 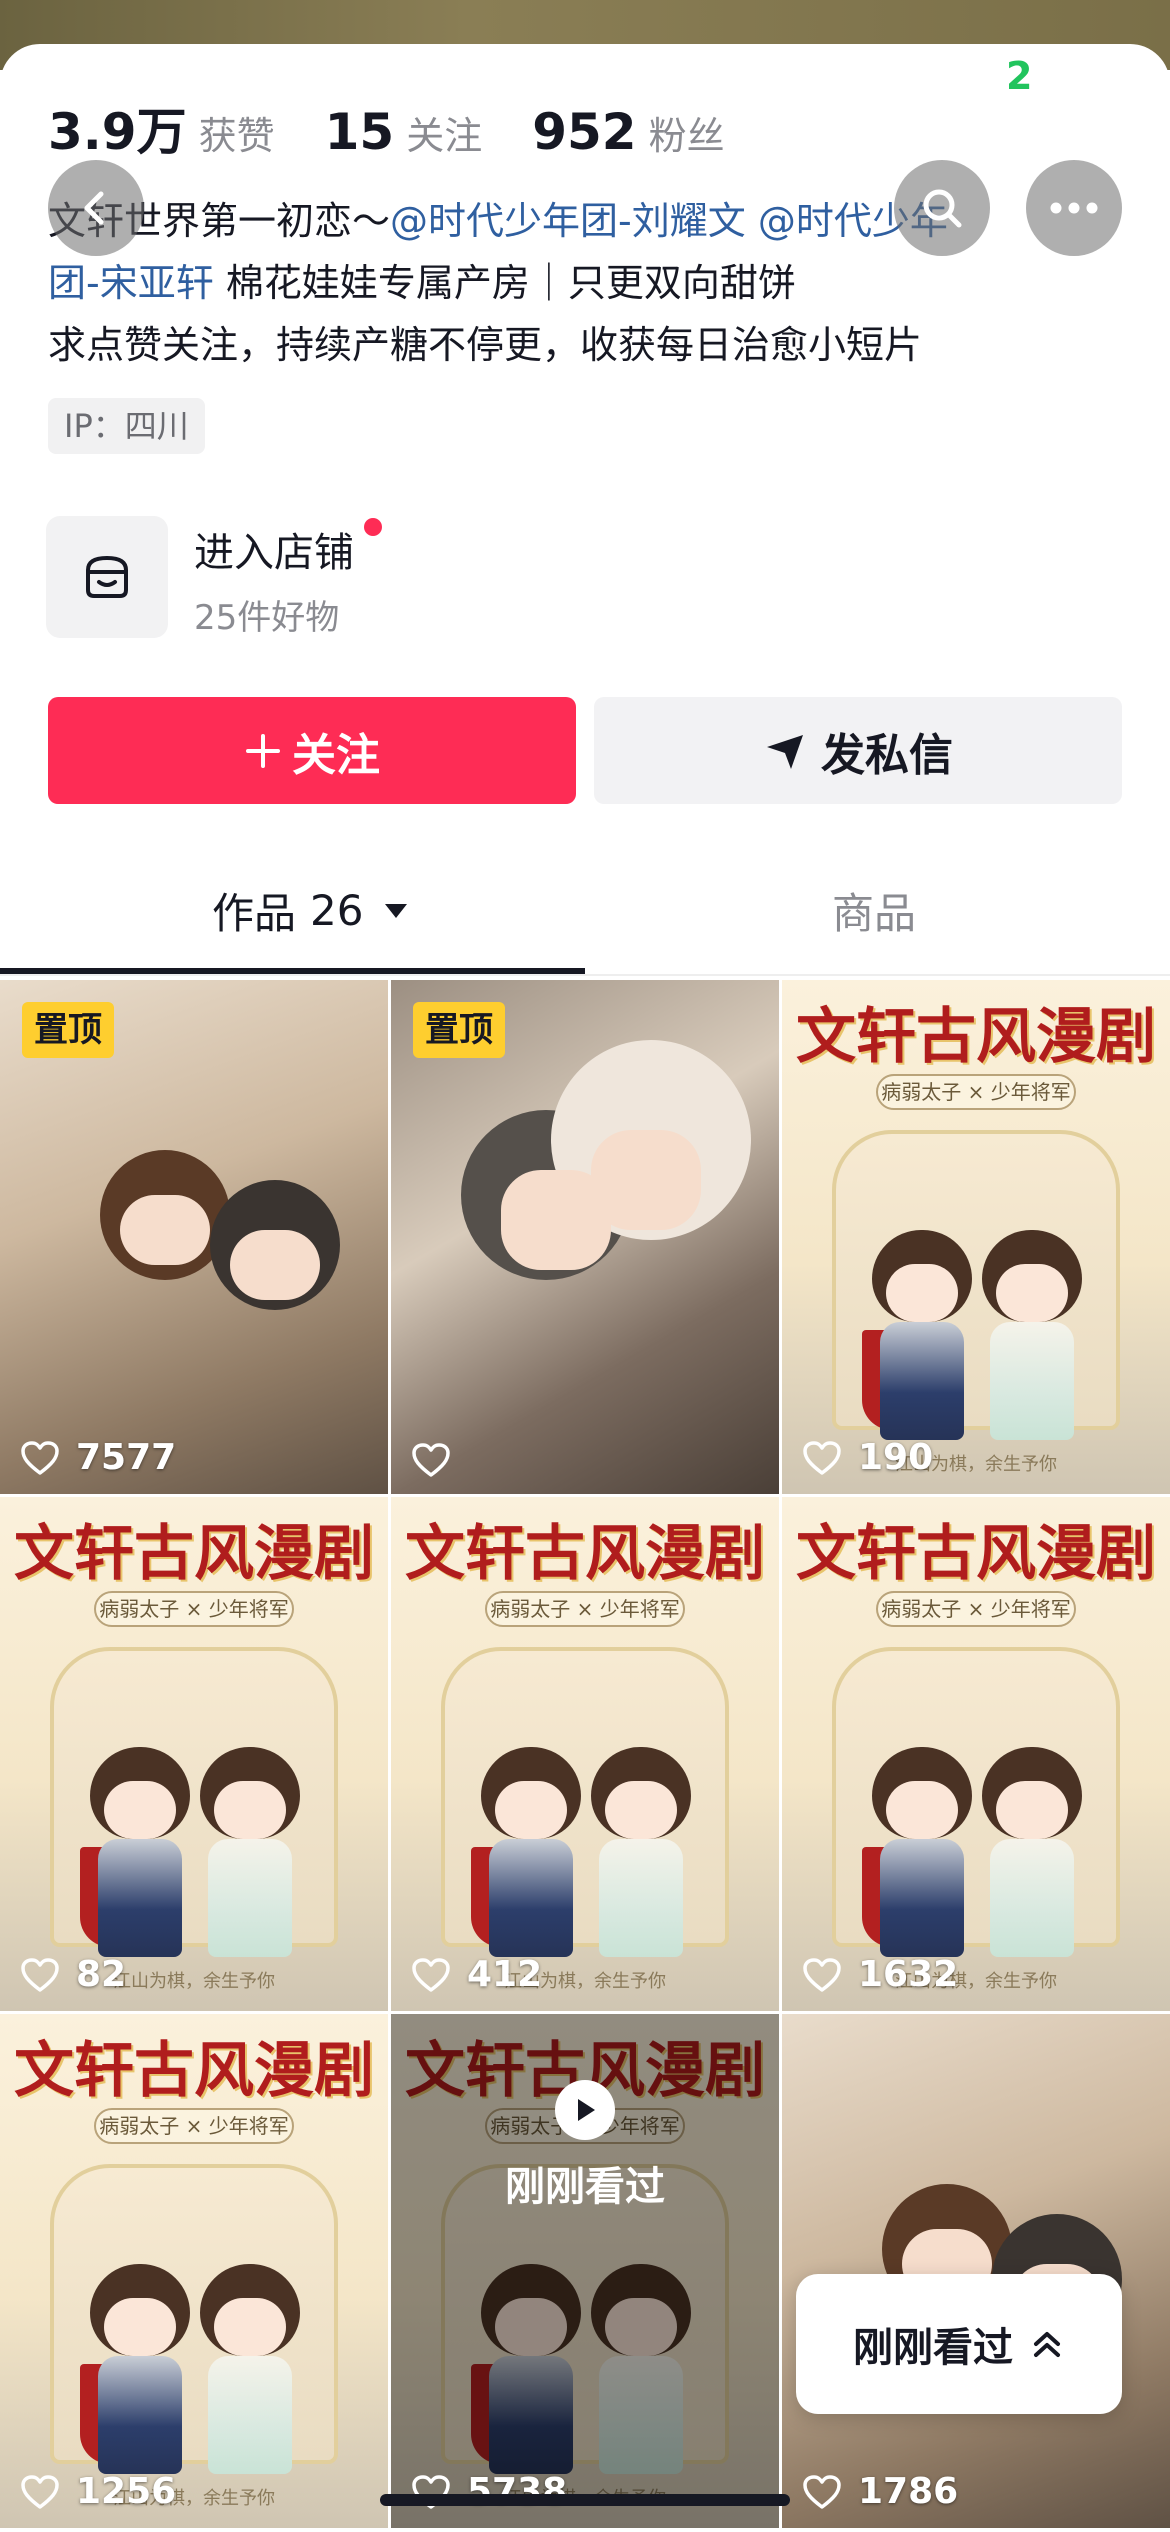 I want to click on video-thumbnail: 文轩古风漫剧 病弱太子 × 少年将军 江山为棋，余生予你 82, so click(x=194, y=1754).